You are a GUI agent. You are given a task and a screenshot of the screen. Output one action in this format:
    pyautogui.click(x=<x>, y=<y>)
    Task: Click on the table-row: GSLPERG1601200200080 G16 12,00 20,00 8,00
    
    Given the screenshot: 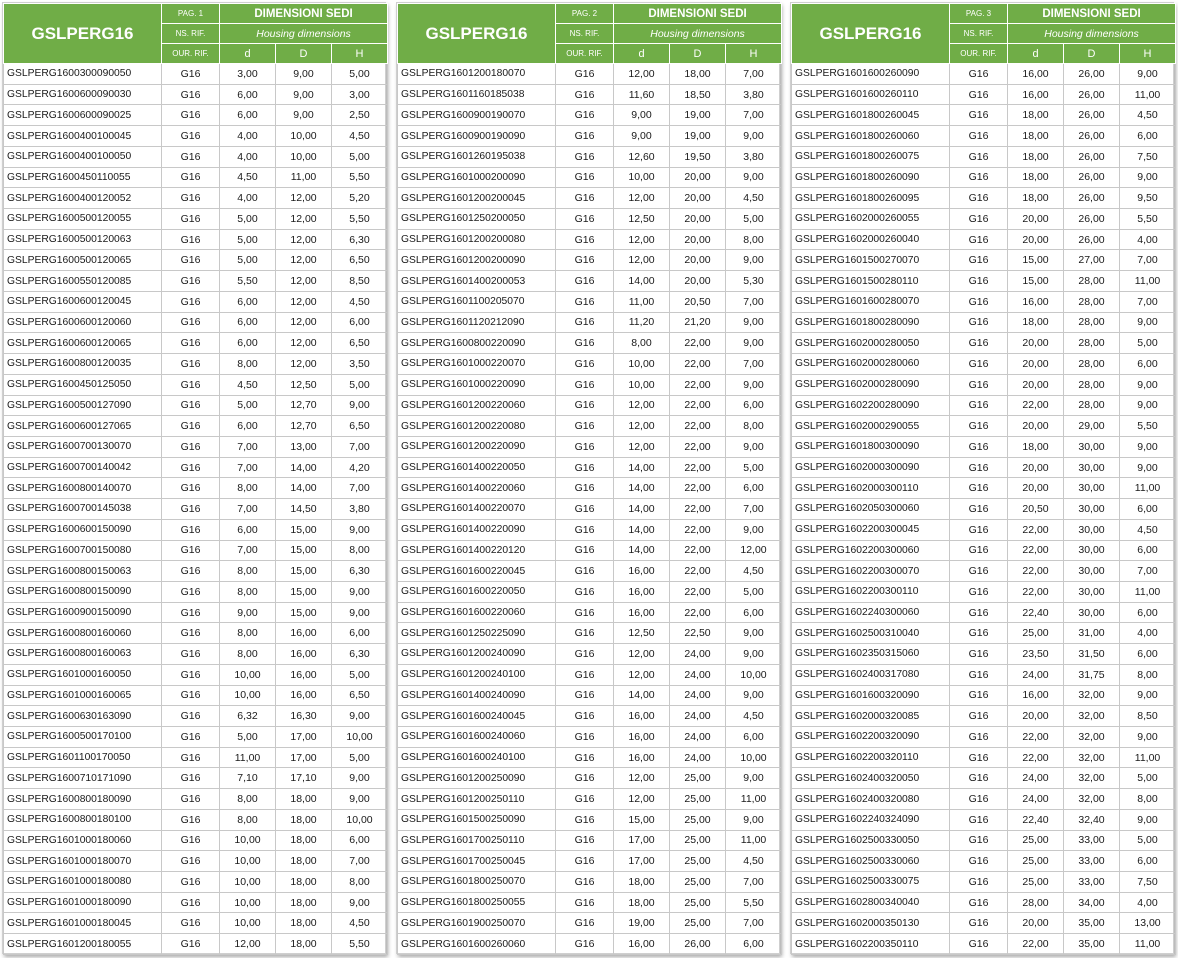 What is the action you would take?
    pyautogui.click(x=590, y=239)
    